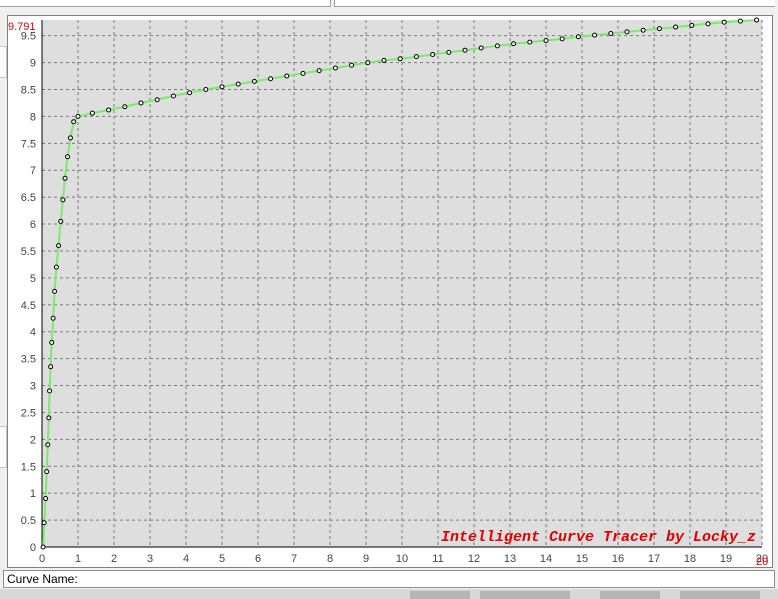 The image size is (778, 599). What do you see at coordinates (33, 387) in the screenshot?
I see `y-tick-label: 3` at bounding box center [33, 387].